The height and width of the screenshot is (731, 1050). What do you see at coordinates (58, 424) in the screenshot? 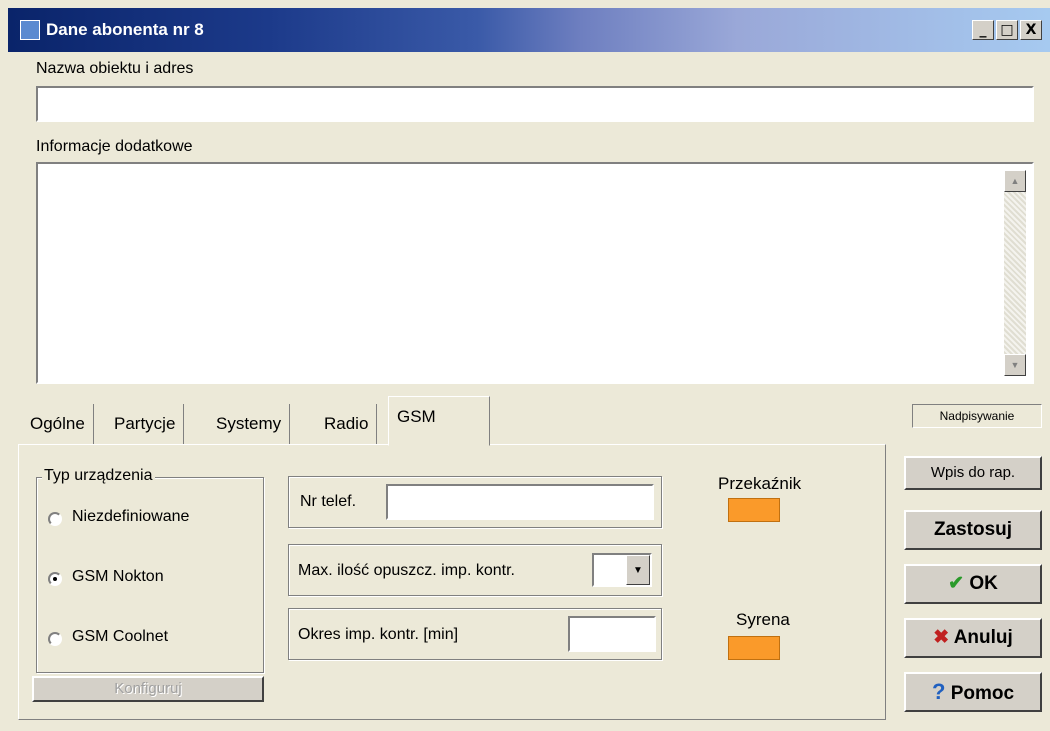
I see `tab-ogolne: Ogólne` at bounding box center [58, 424].